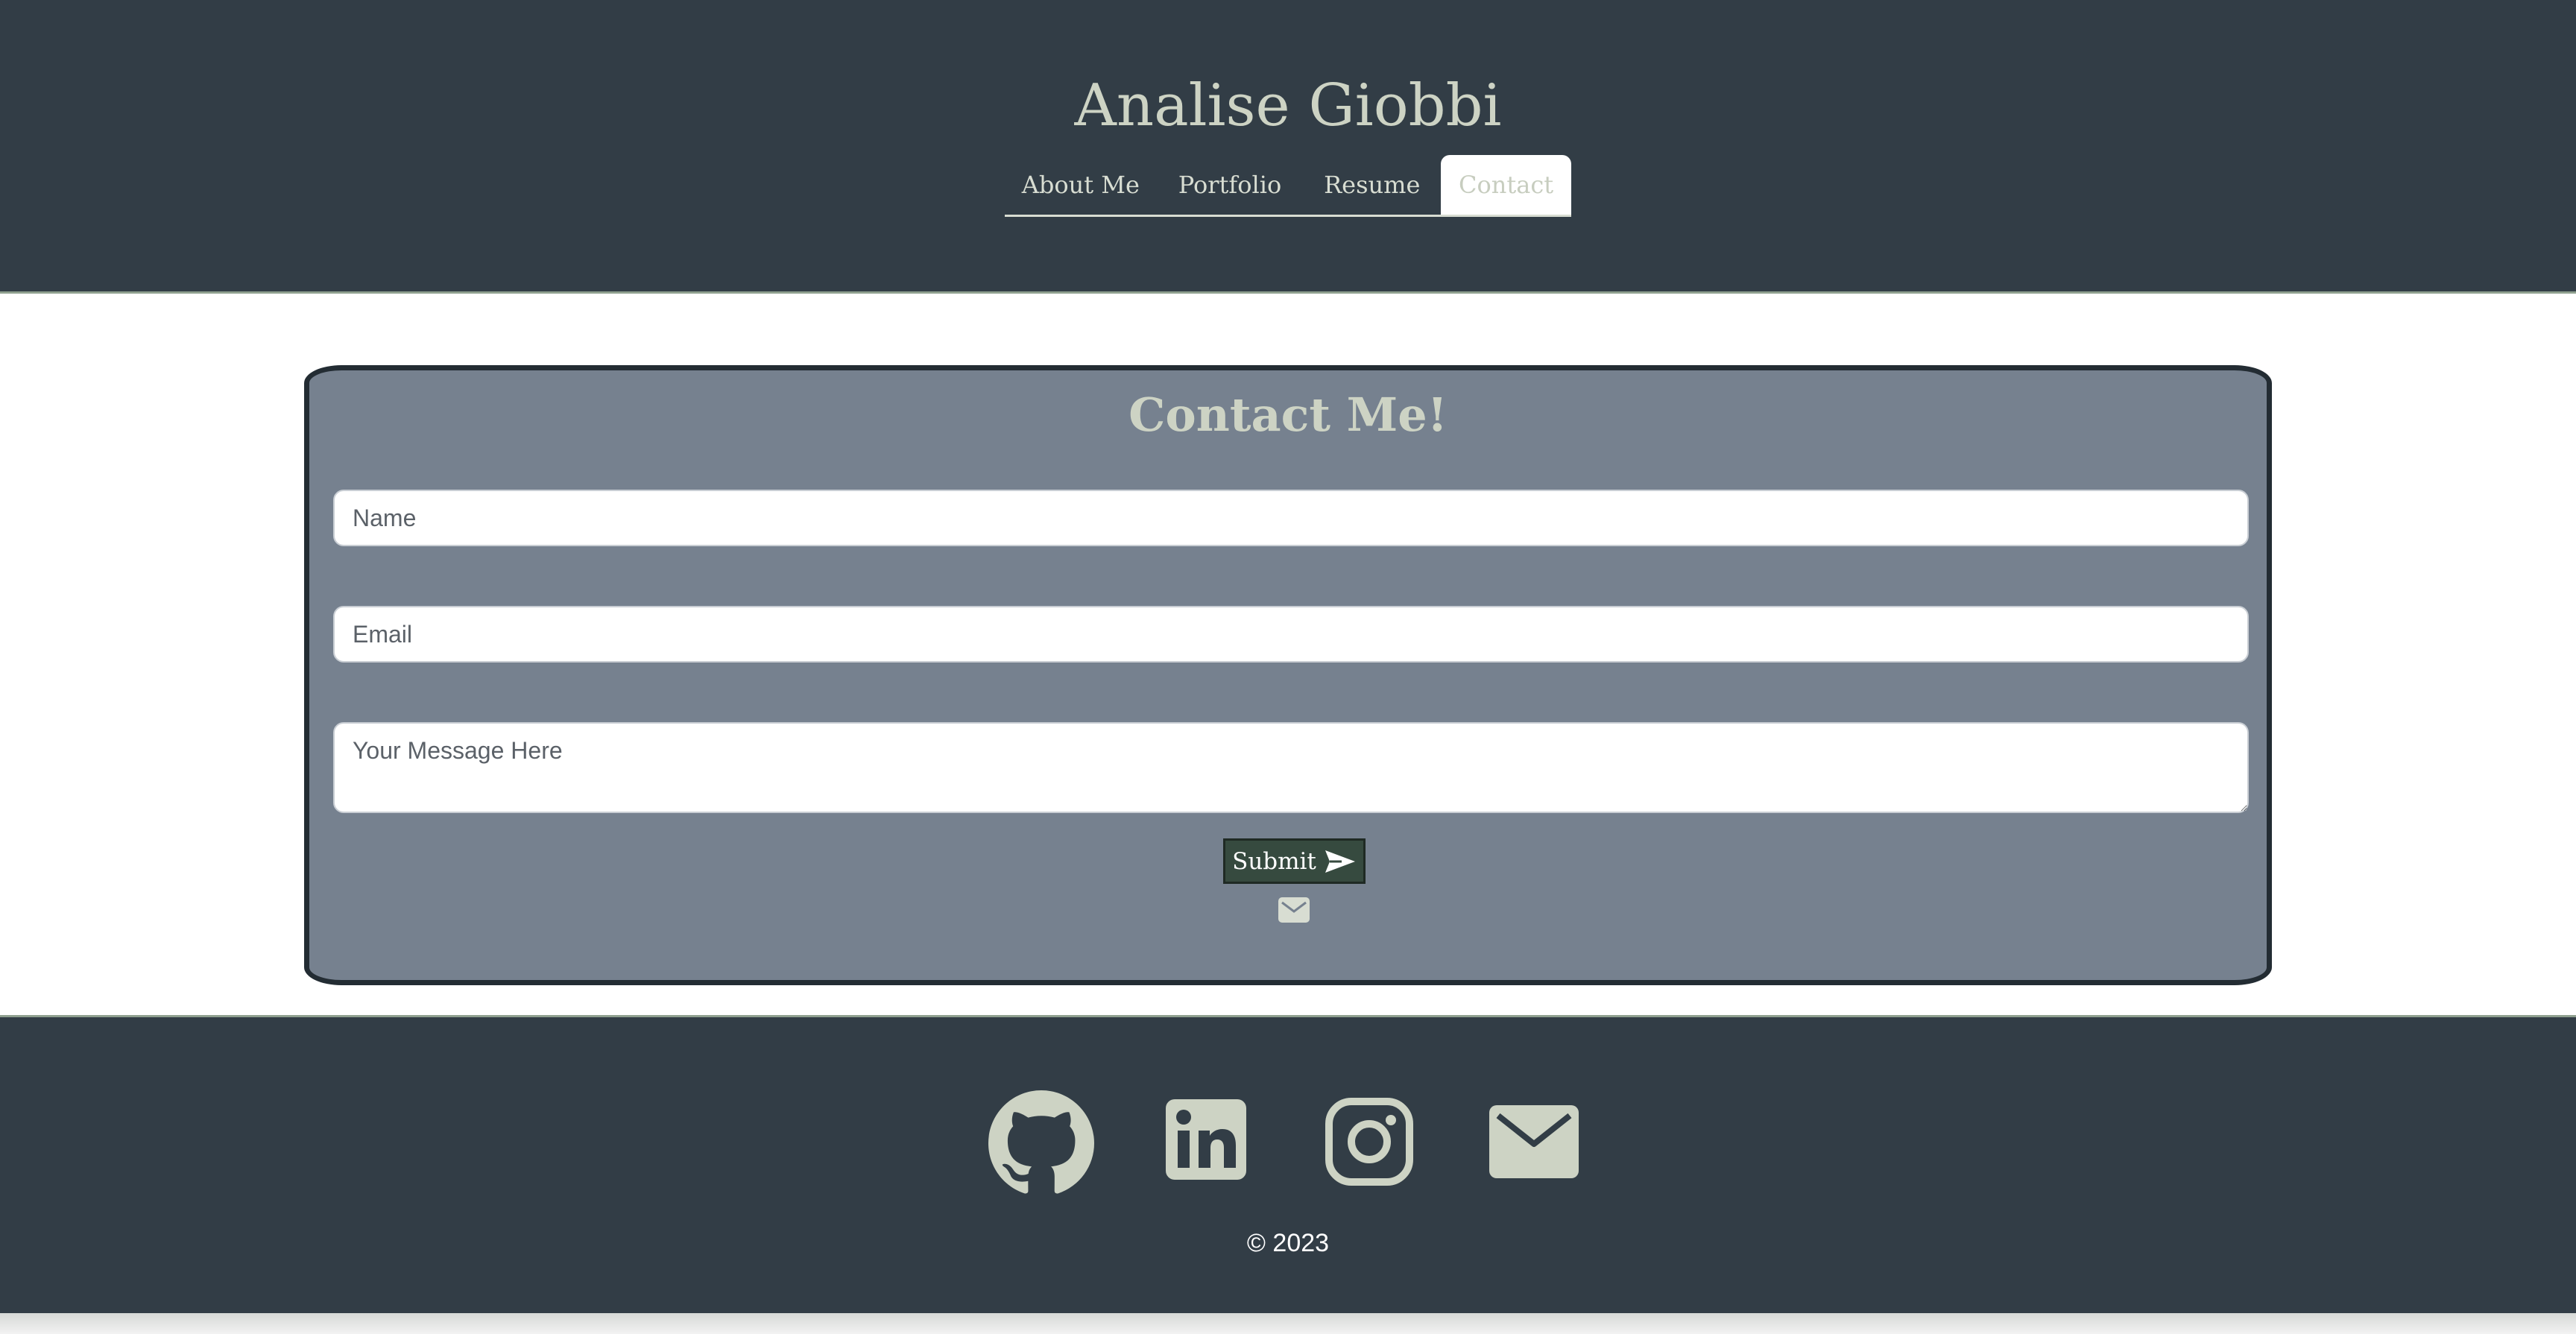 This screenshot has height=1334, width=2576. I want to click on name-input, so click(1291, 518).